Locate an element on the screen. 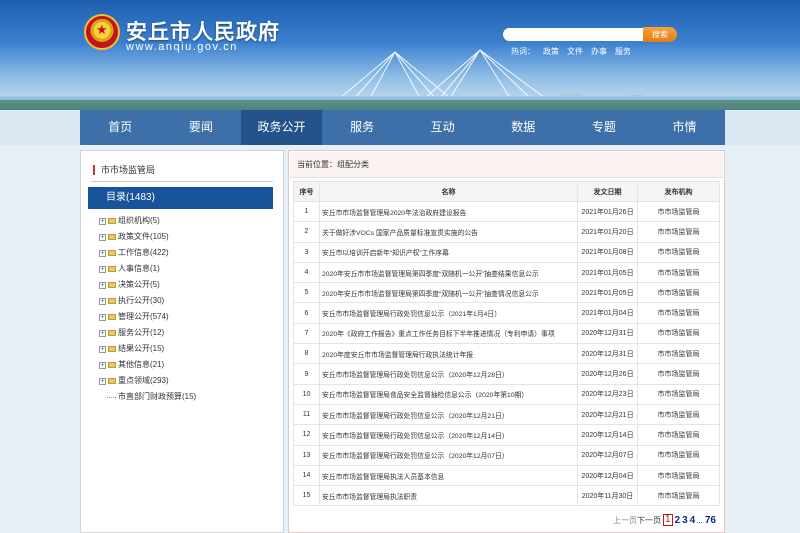  search-input is located at coordinates (574, 34).